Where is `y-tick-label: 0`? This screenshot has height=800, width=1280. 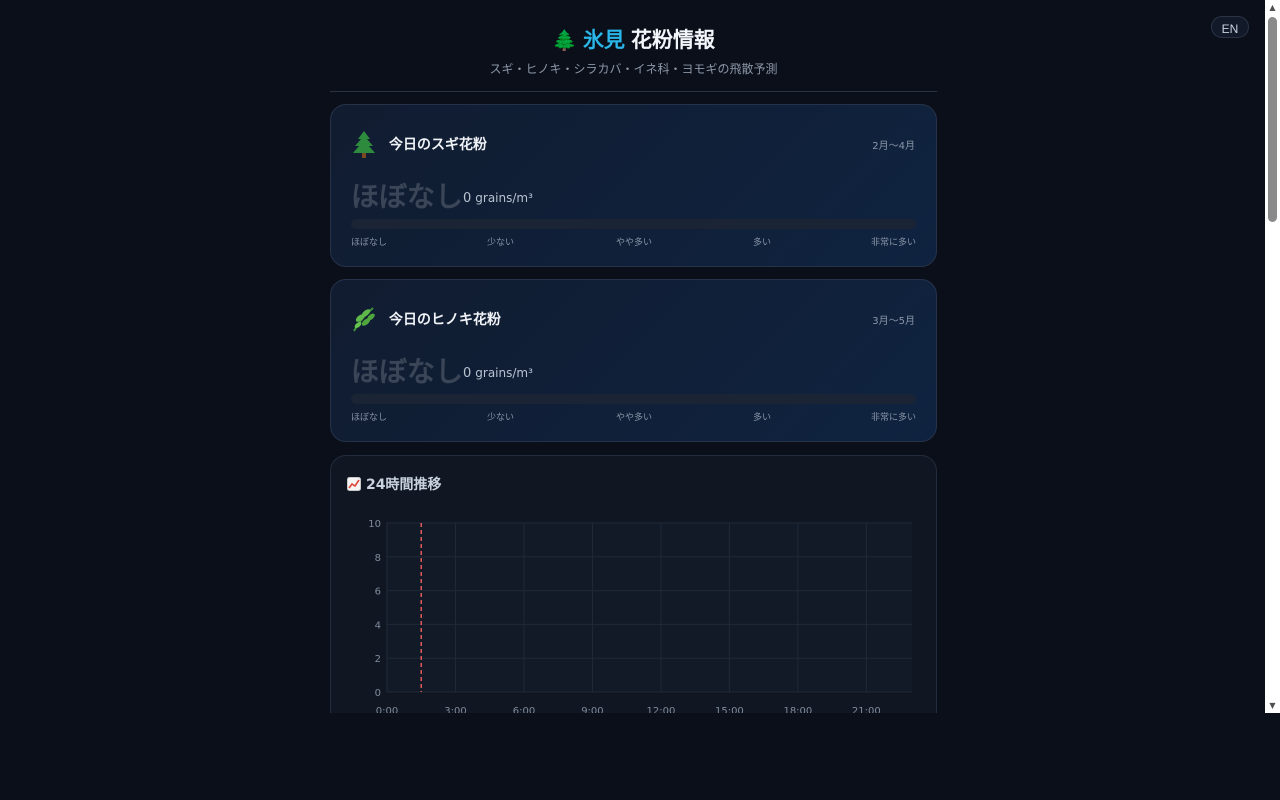
y-tick-label: 0 is located at coordinates (378, 693).